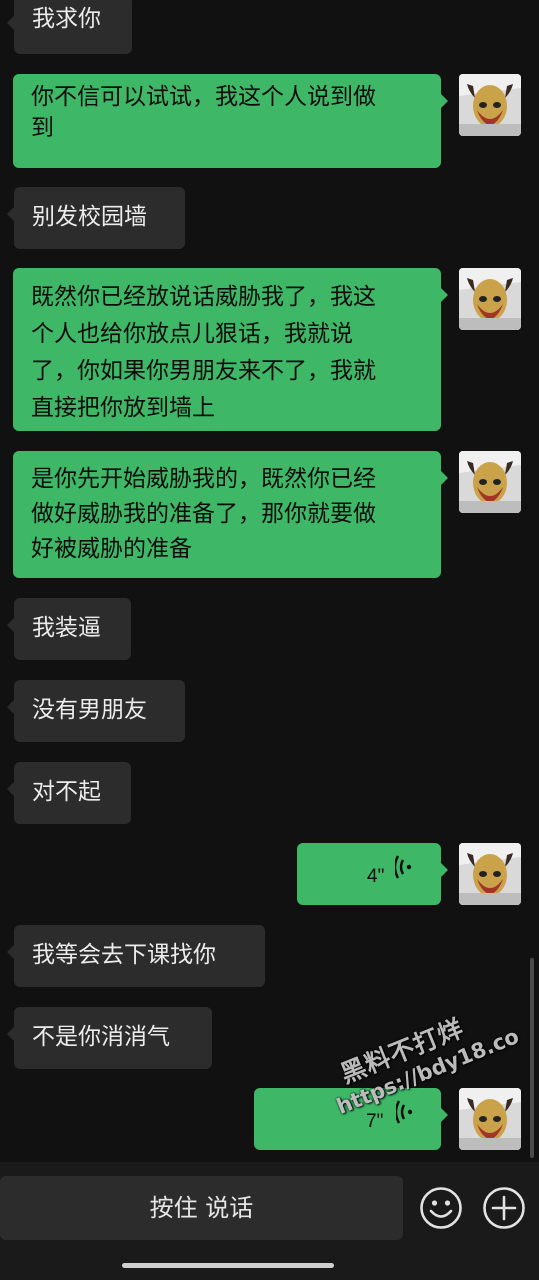  I want to click on emoji-icon, so click(441, 1208).